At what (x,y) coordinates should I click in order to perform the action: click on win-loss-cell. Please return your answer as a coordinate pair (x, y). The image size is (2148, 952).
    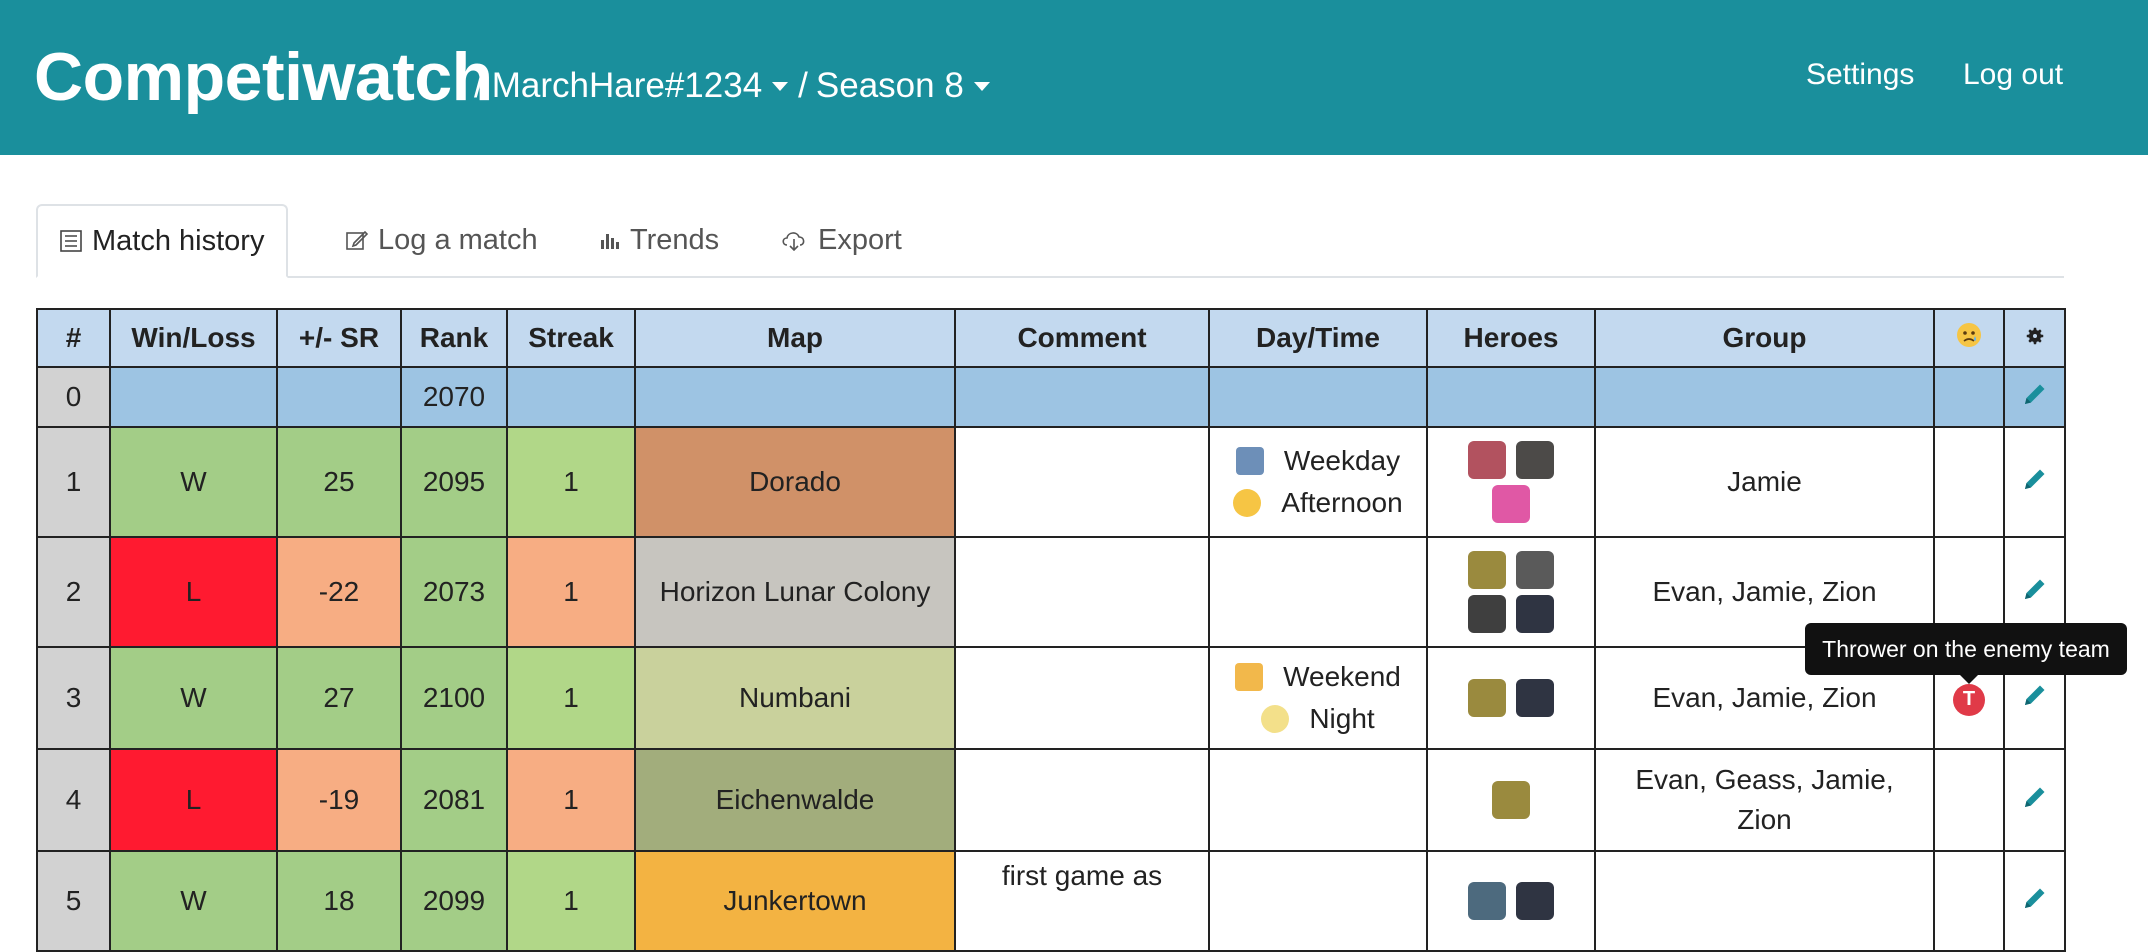
    Looking at the image, I should click on (193, 397).